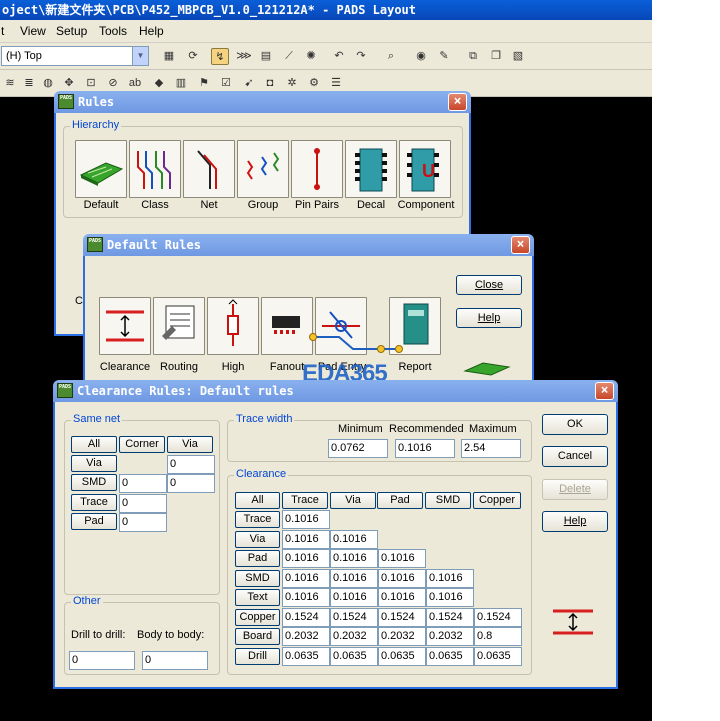  I want to click on zoom-icon: ⌕, so click(391, 56).